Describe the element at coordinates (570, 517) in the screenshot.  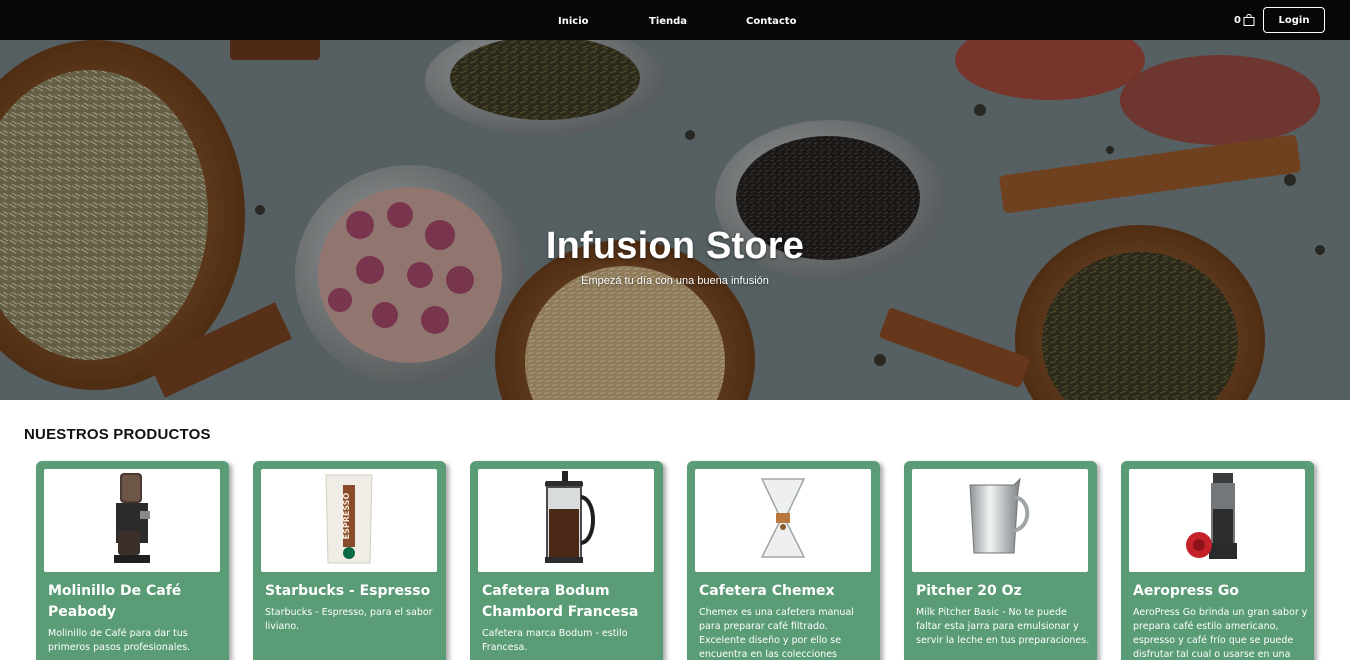
I see `french-press-icon` at that location.